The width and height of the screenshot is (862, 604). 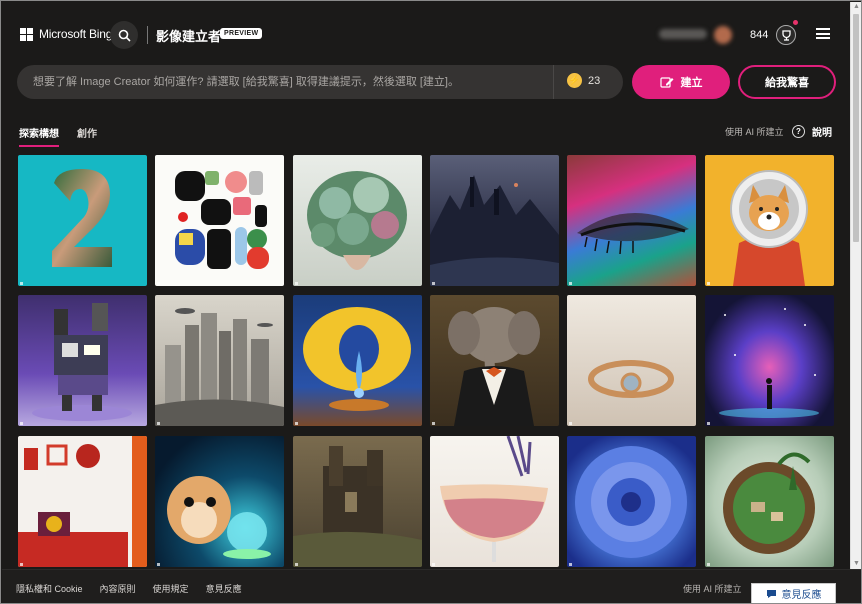 What do you see at coordinates (683, 34) in the screenshot?
I see `user-name-blurred` at bounding box center [683, 34].